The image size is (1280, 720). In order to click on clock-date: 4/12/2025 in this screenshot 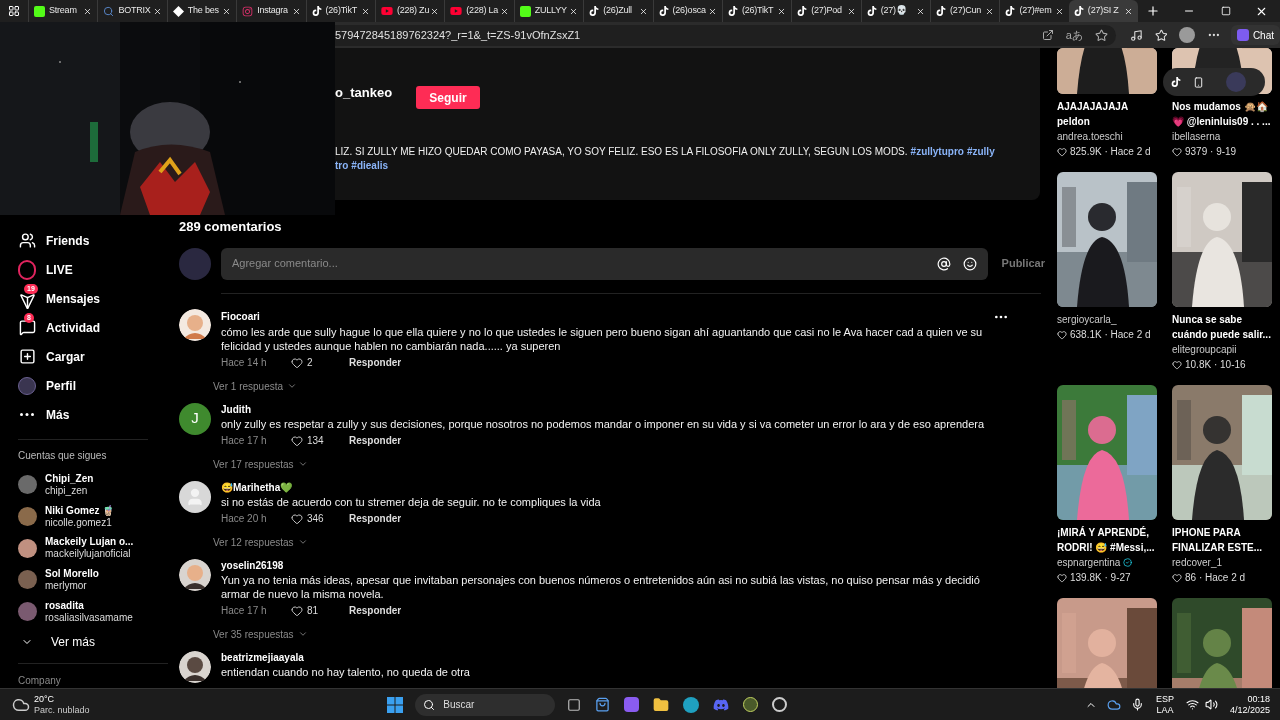, I will do `click(1249, 710)`.